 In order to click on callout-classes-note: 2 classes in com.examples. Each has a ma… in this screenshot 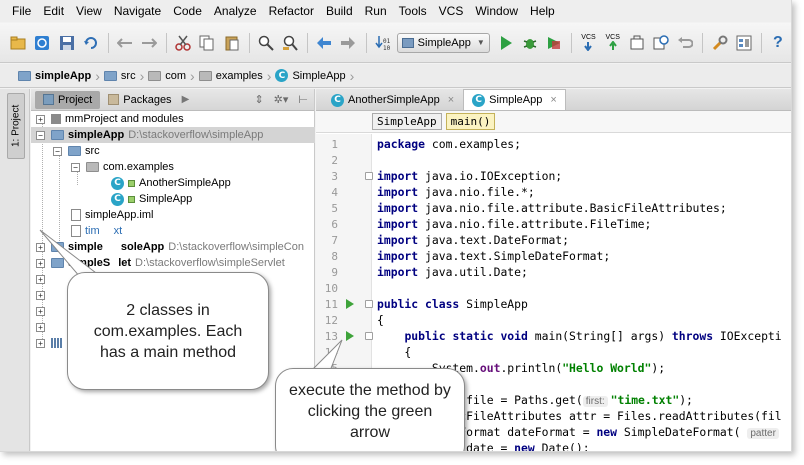, I will do `click(168, 331)`.